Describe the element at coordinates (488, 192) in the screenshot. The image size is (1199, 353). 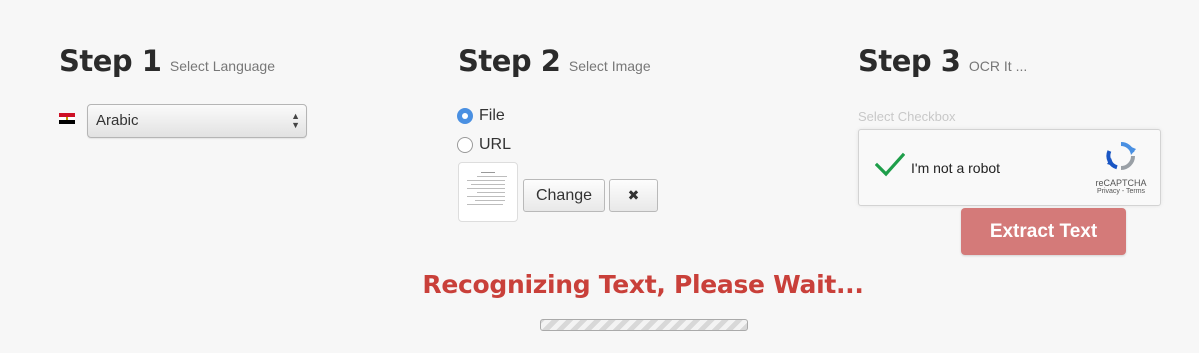
I see `image-thumbnail` at that location.